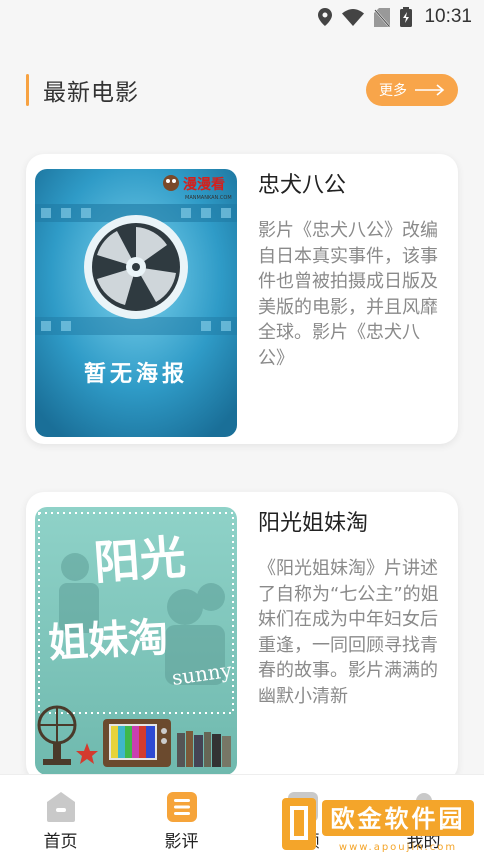 The image size is (484, 860). I want to click on nav-item-reviews: 影评, so click(182, 821).